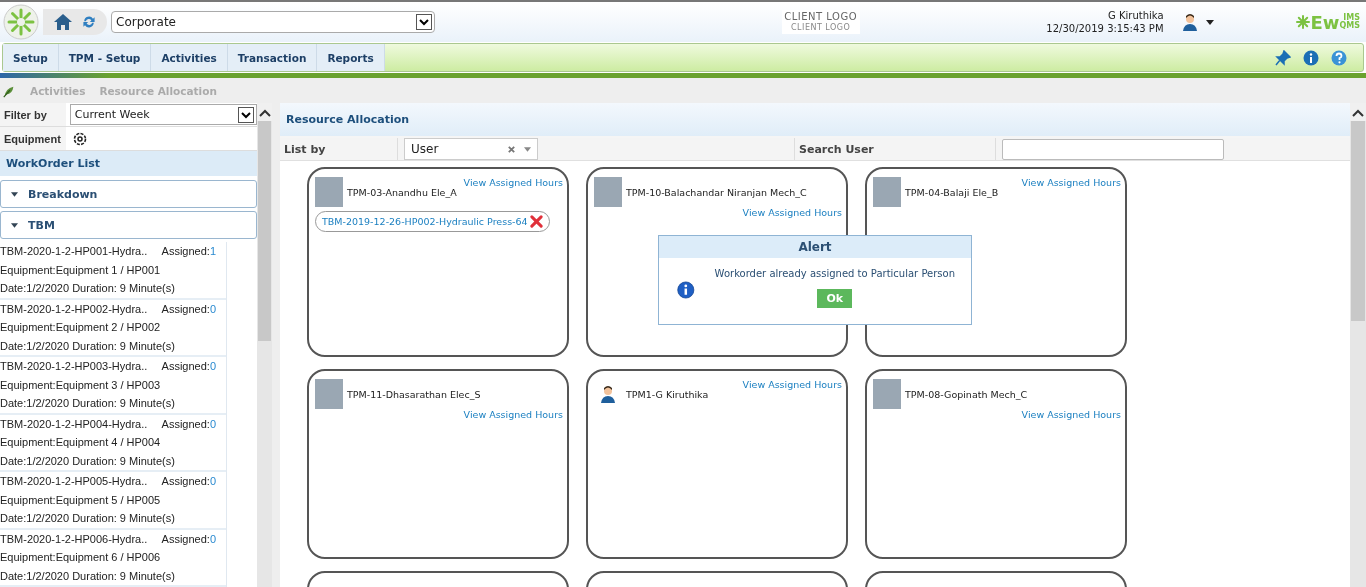 The height and width of the screenshot is (587, 1366). I want to click on workorder-title: TBM-2020-1-2-HP001-Hydra.., so click(74, 251).